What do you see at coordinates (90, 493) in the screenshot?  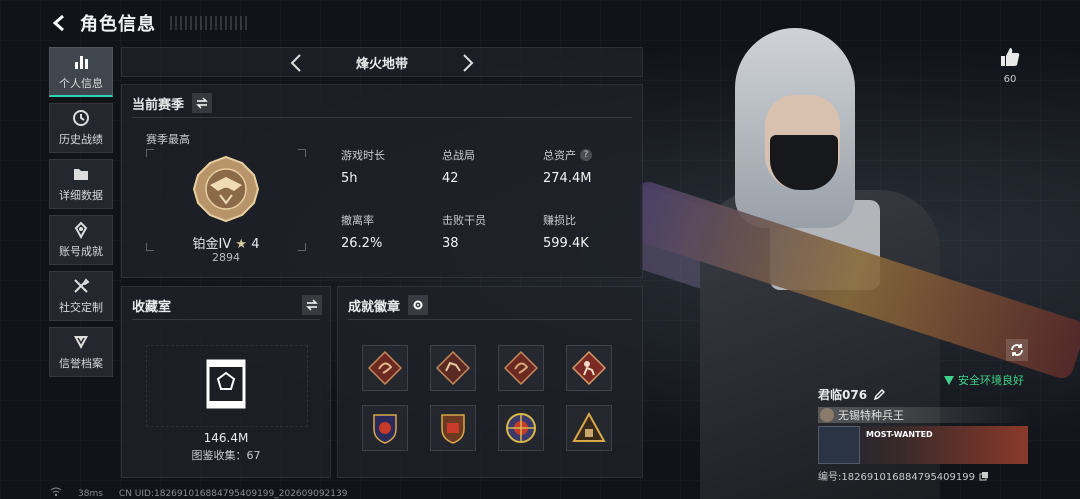 I see `ping-value: 38ms` at bounding box center [90, 493].